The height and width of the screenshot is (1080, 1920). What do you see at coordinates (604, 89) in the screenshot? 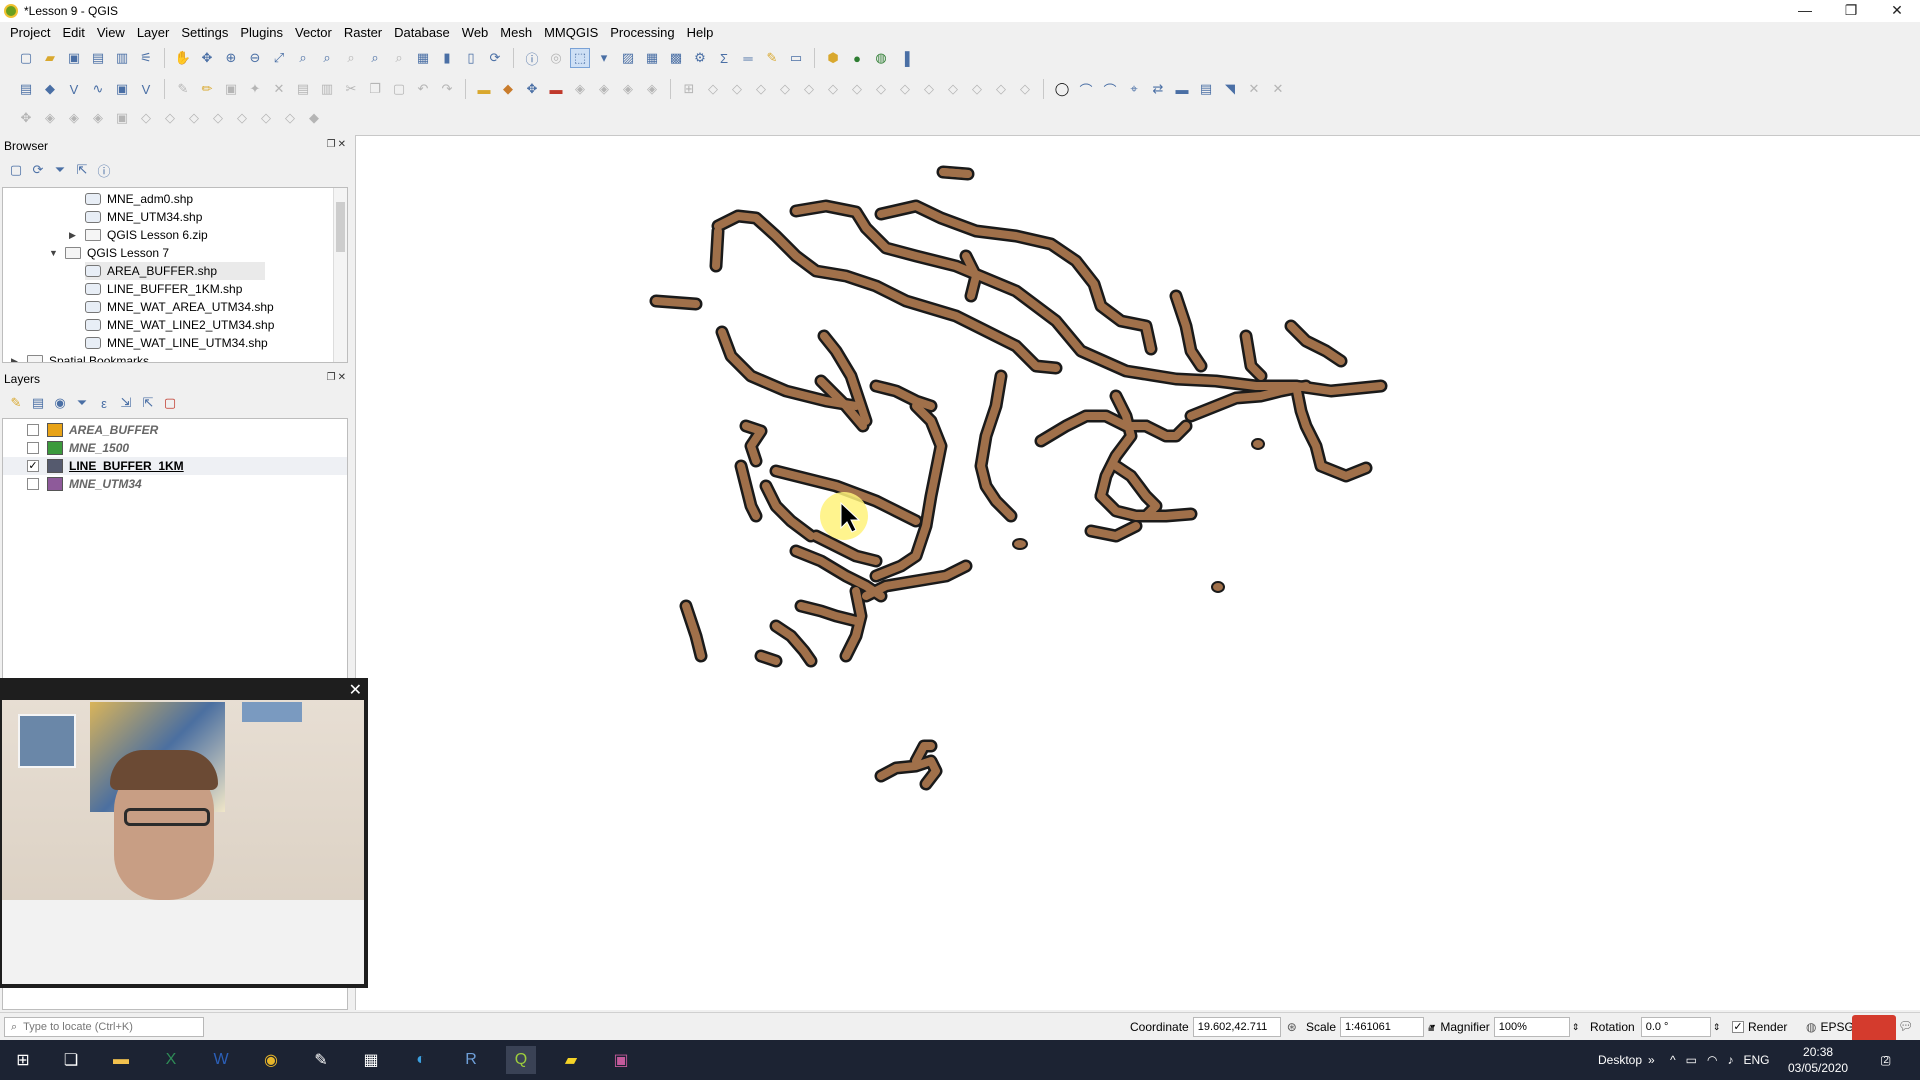
I see `rotate-label-icon: ◈` at bounding box center [604, 89].